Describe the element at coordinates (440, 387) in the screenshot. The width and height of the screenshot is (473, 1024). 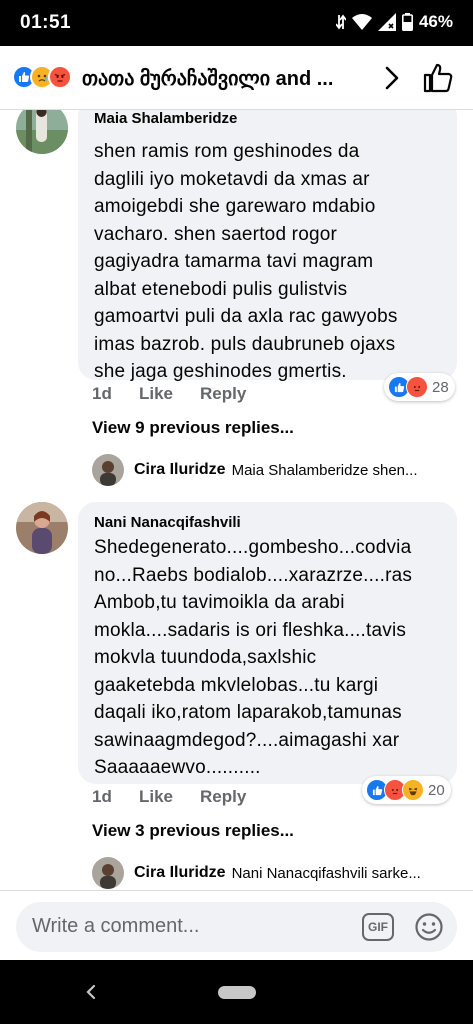
I see `reaction-count: 28` at that location.